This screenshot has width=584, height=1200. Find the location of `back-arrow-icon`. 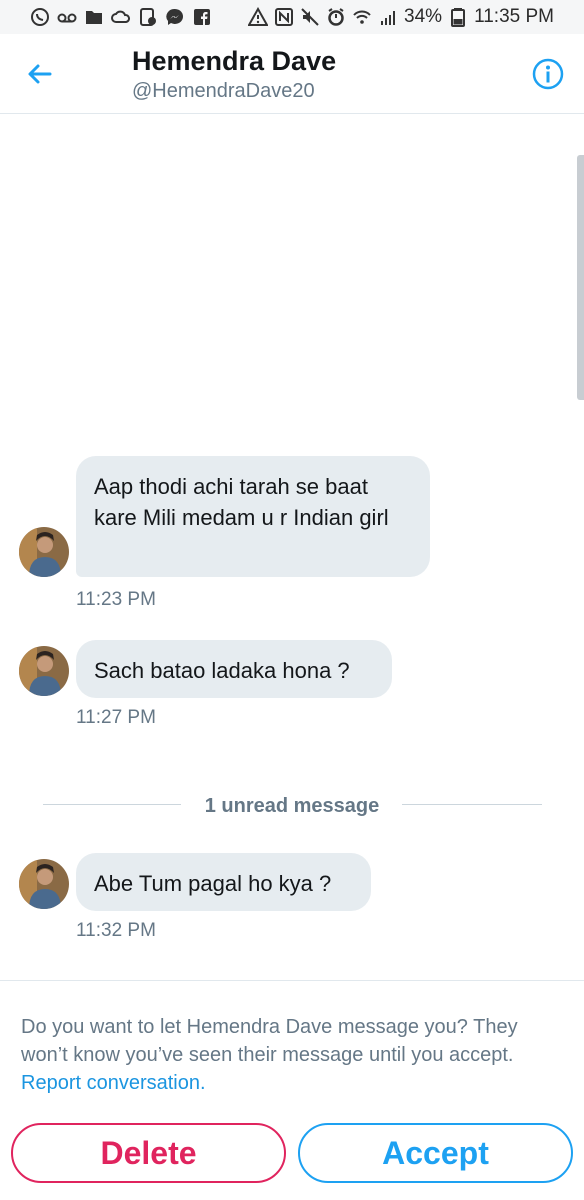

back-arrow-icon is located at coordinates (40, 74).